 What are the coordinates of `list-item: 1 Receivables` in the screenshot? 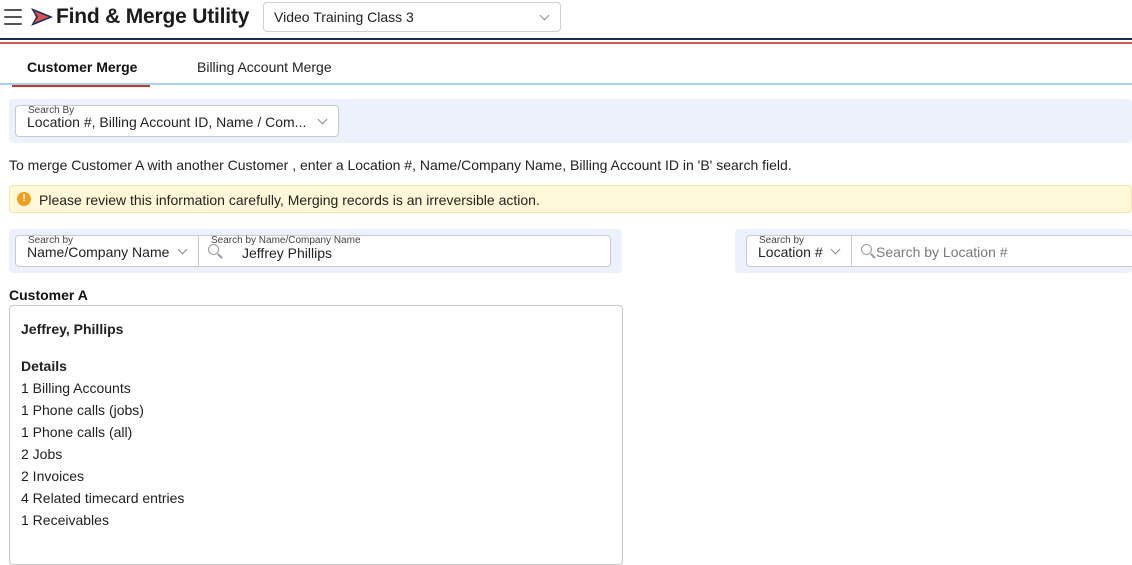 It's located at (65, 520).